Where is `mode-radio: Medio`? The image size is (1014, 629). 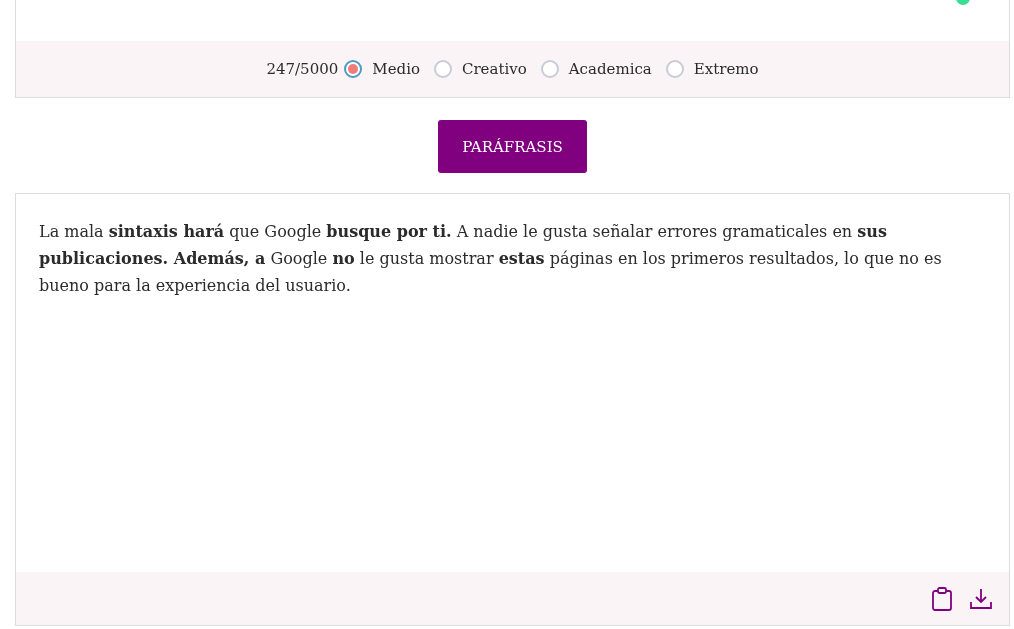
mode-radio: Medio is located at coordinates (382, 69).